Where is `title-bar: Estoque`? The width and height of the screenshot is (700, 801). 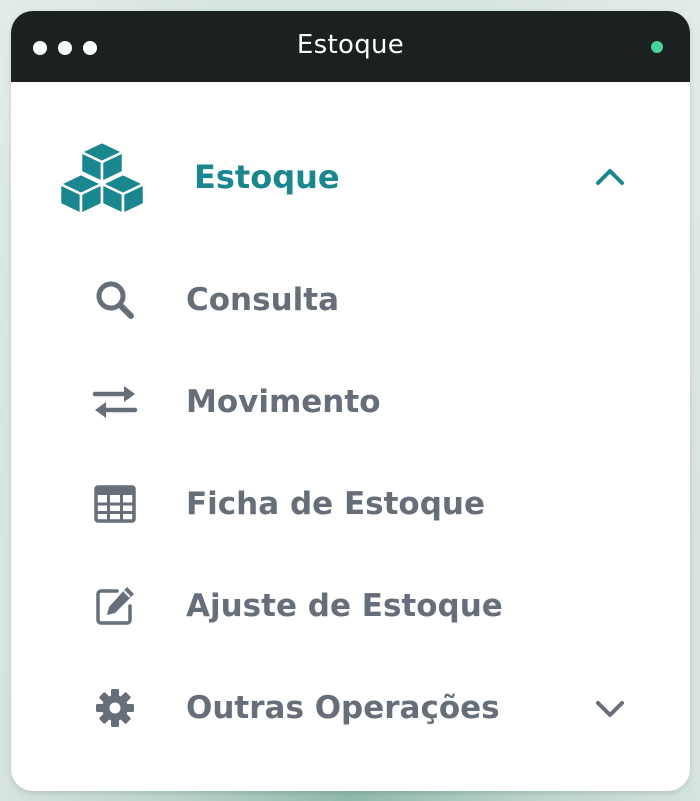 title-bar: Estoque is located at coordinates (350, 46).